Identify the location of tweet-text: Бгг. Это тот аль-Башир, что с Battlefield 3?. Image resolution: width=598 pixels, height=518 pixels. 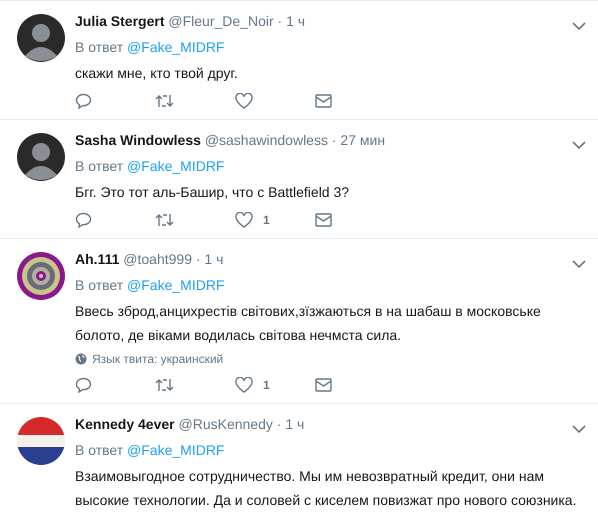
(212, 192).